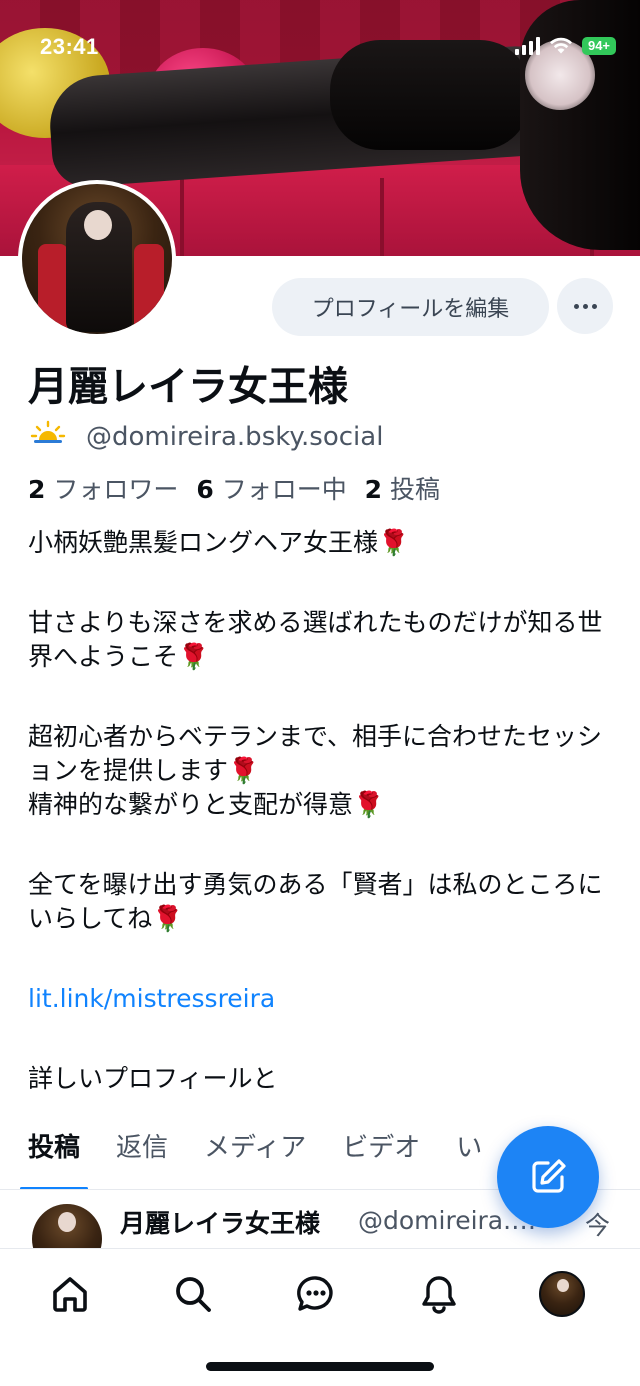 The height and width of the screenshot is (1386, 640). I want to click on post-author-name: 月麗レイラ女王様, so click(220, 1223).